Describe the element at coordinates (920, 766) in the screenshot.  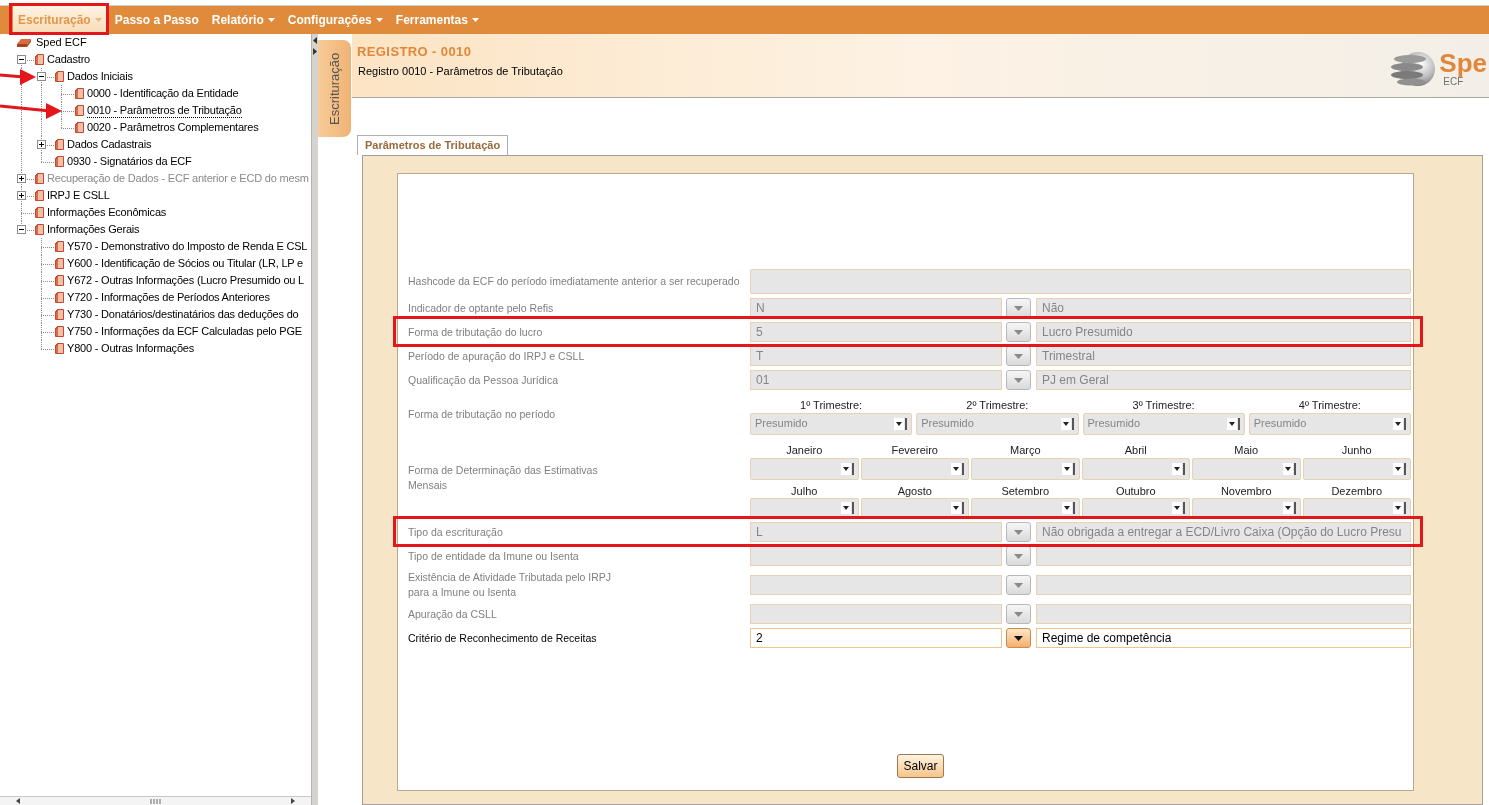
I see `save-button: Salvar` at that location.